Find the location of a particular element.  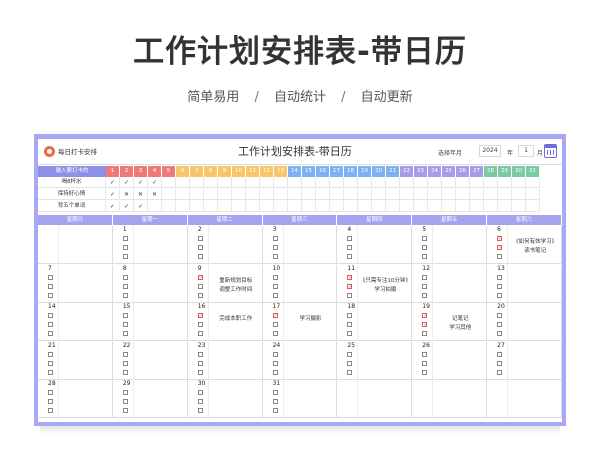

calendar-day-cell: 28 is located at coordinates (75, 399).